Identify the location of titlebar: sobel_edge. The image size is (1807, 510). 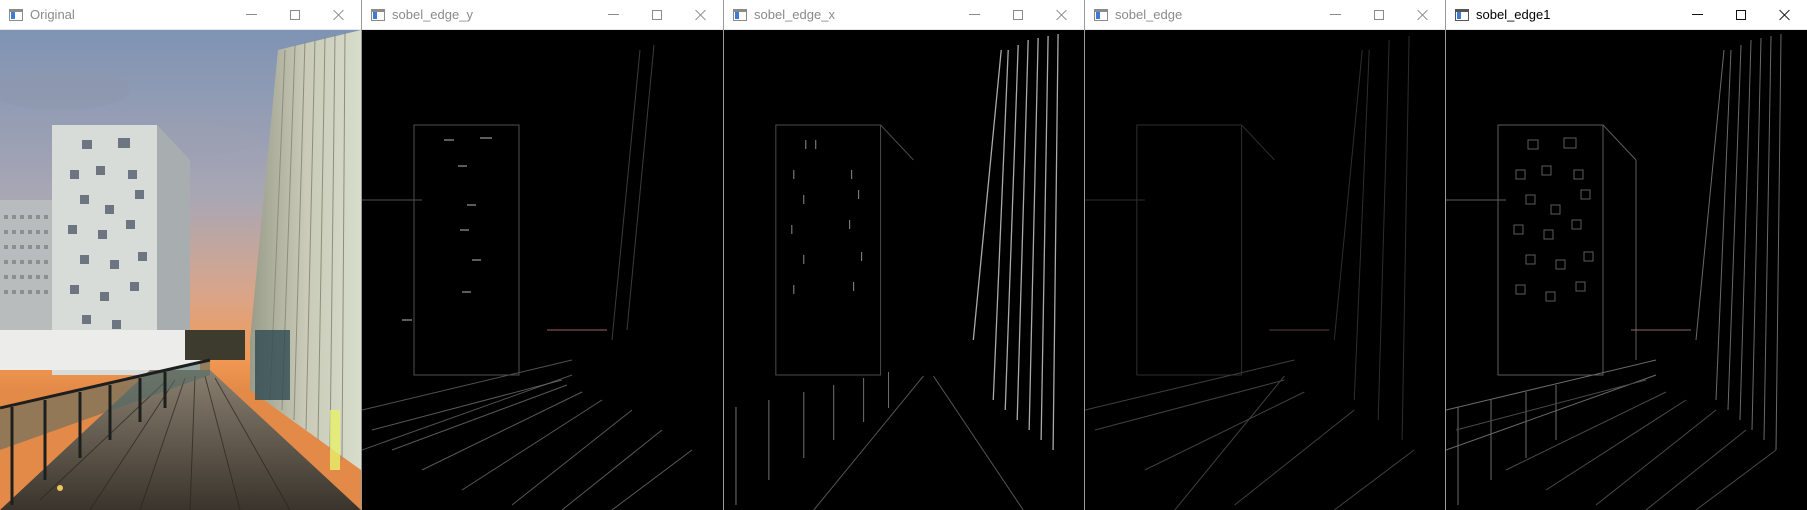
(1265, 15).